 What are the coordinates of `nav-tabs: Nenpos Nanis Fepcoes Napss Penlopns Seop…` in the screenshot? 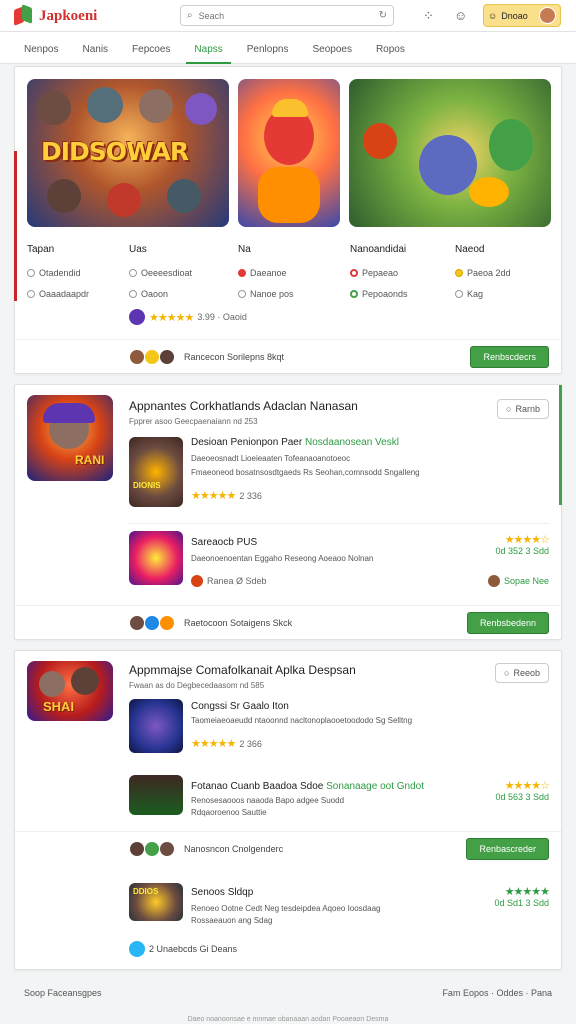 It's located at (288, 48).